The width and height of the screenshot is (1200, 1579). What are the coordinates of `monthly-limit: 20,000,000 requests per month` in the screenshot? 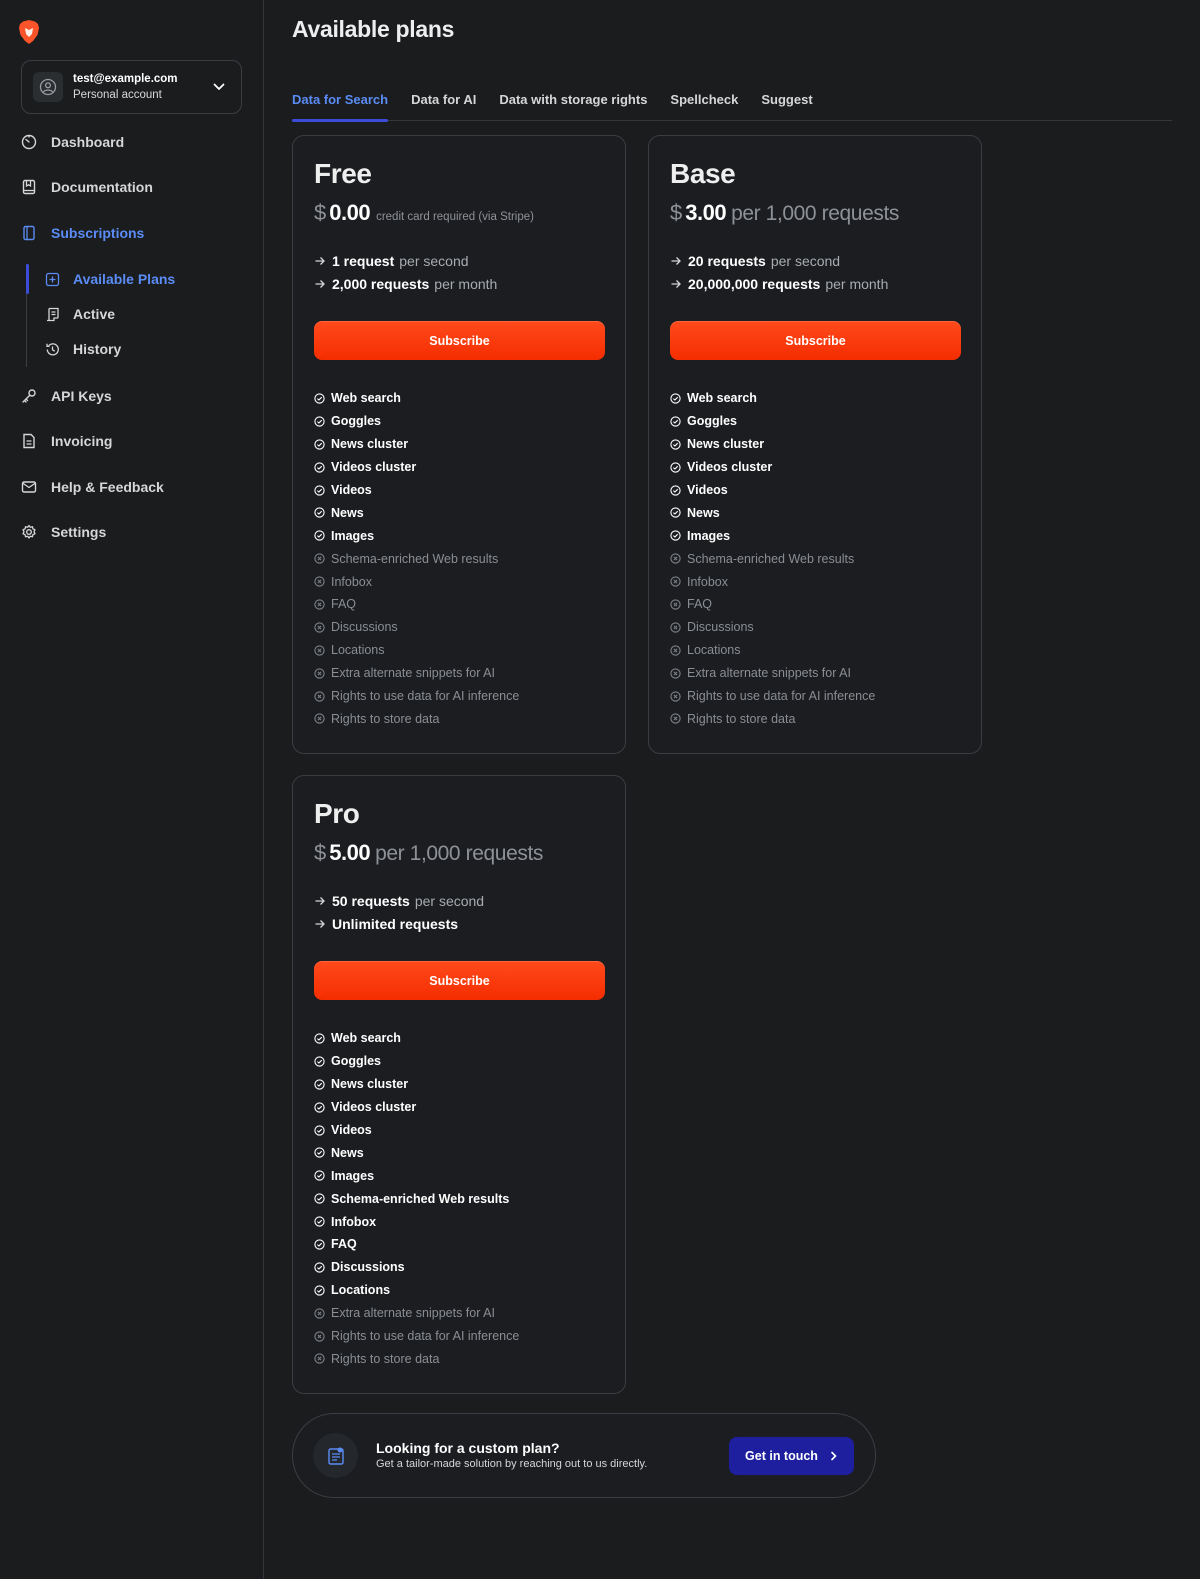 It's located at (815, 283).